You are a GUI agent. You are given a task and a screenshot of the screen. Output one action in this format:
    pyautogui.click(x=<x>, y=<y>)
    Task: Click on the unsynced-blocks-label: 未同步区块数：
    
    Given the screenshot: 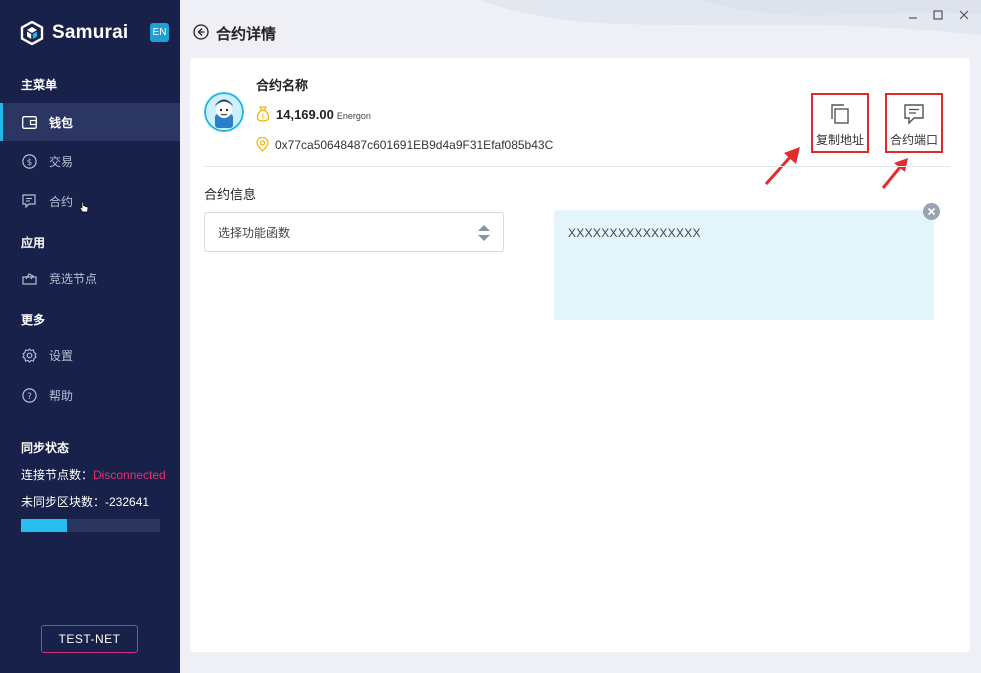 What is the action you would take?
    pyautogui.click(x=63, y=502)
    